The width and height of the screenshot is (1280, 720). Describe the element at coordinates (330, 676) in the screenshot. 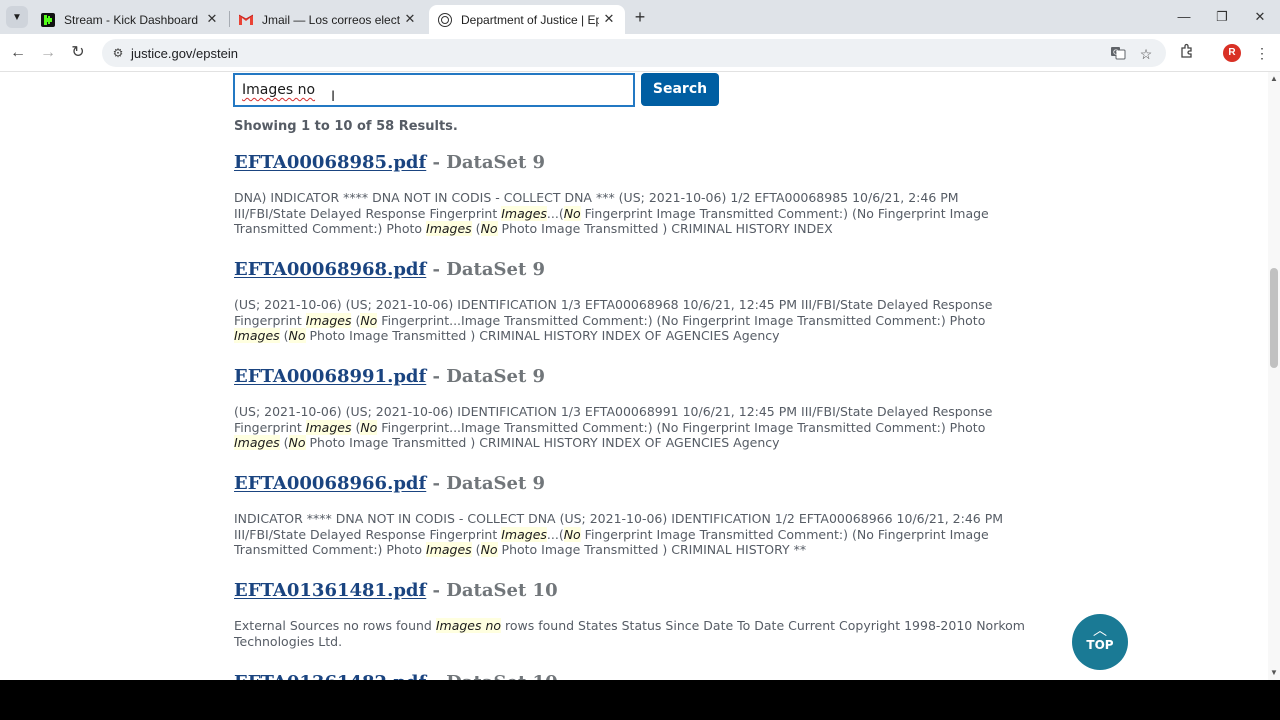

I see `result-pdf-link: EFTA01361482.pdf` at that location.